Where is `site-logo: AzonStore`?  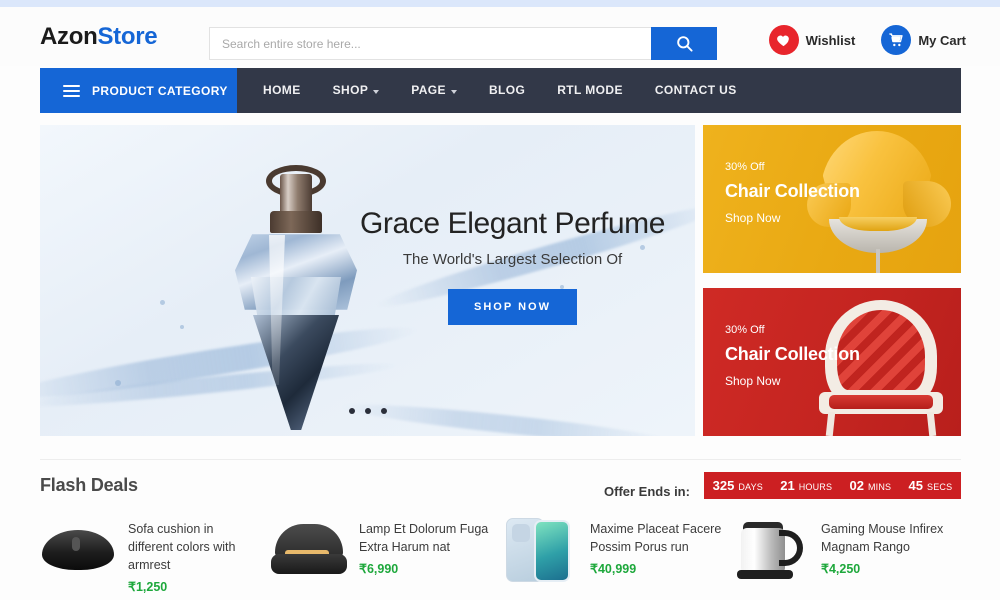 site-logo: AzonStore is located at coordinates (99, 36).